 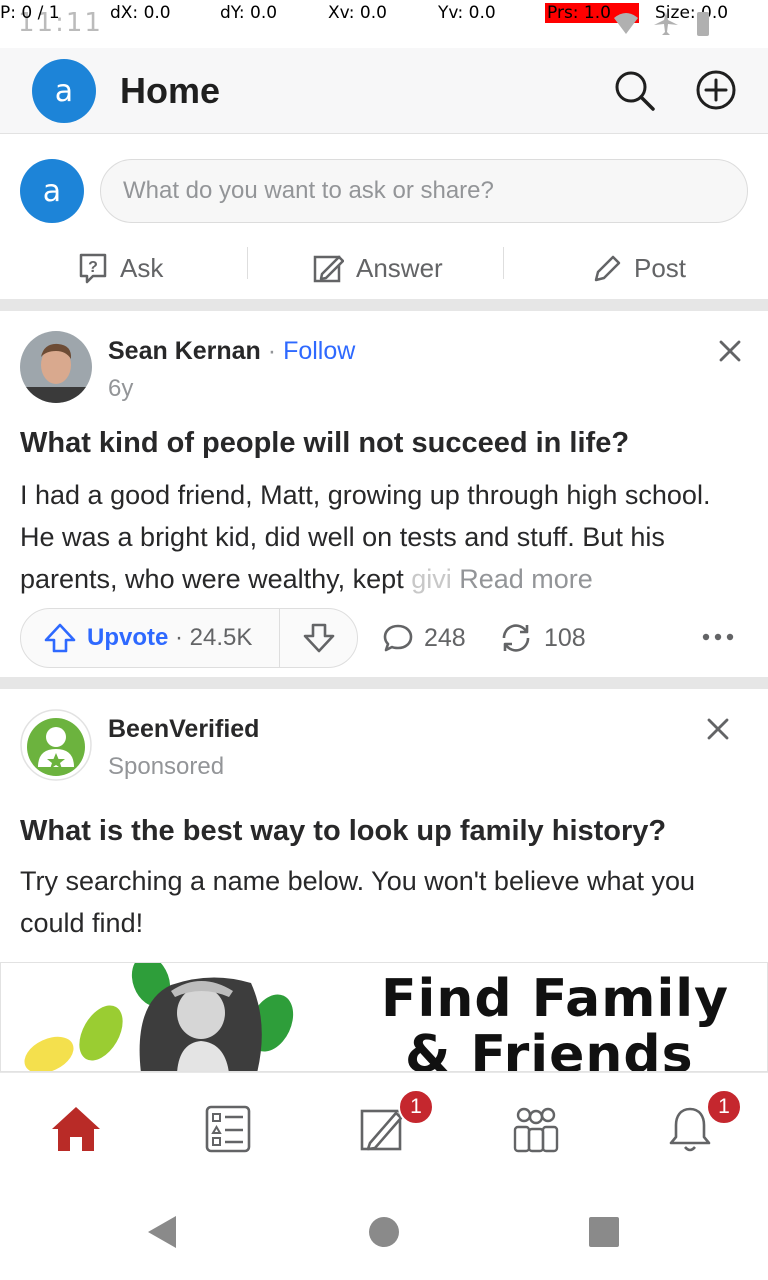 What do you see at coordinates (416, 1107) in the screenshot?
I see `nav-answer-badge: 1` at bounding box center [416, 1107].